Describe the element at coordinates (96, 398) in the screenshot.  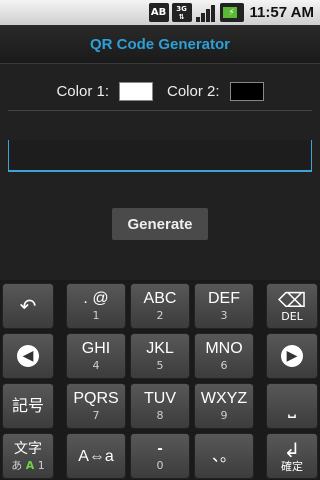
I see `key-label: PQRS` at that location.